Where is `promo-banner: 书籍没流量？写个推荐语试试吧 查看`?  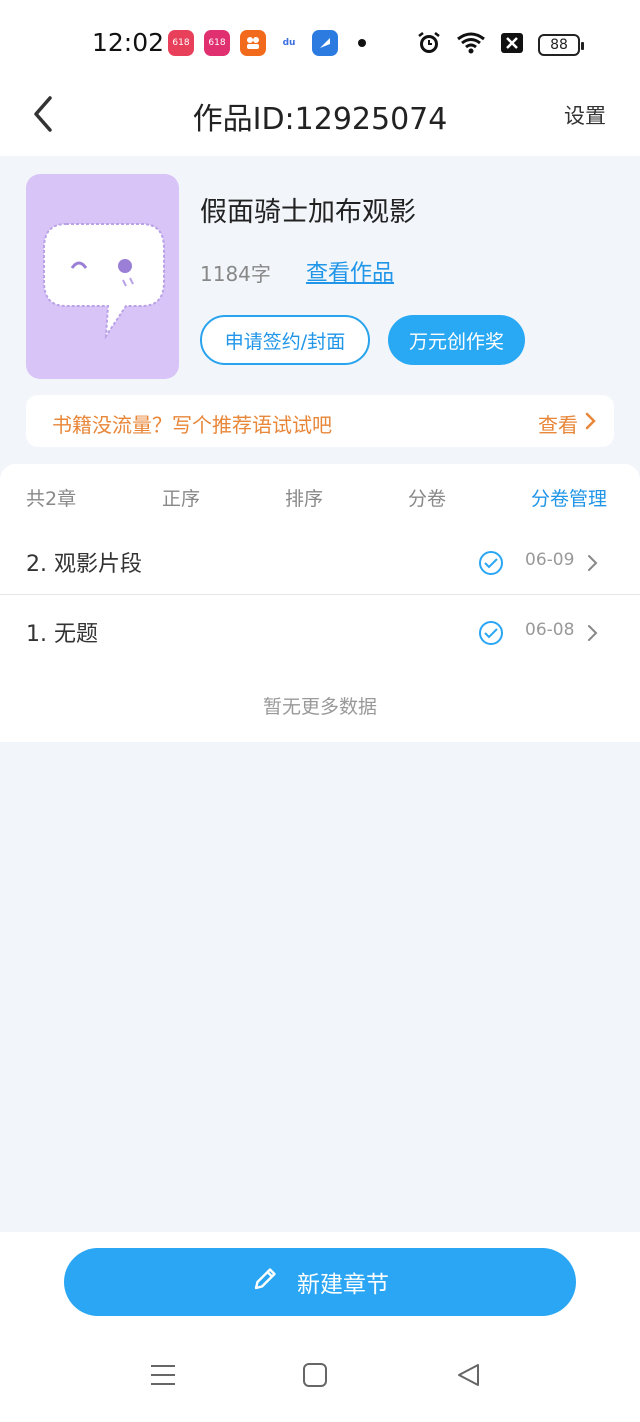
promo-banner: 书籍没流量？写个推荐语试试吧 查看 is located at coordinates (320, 421).